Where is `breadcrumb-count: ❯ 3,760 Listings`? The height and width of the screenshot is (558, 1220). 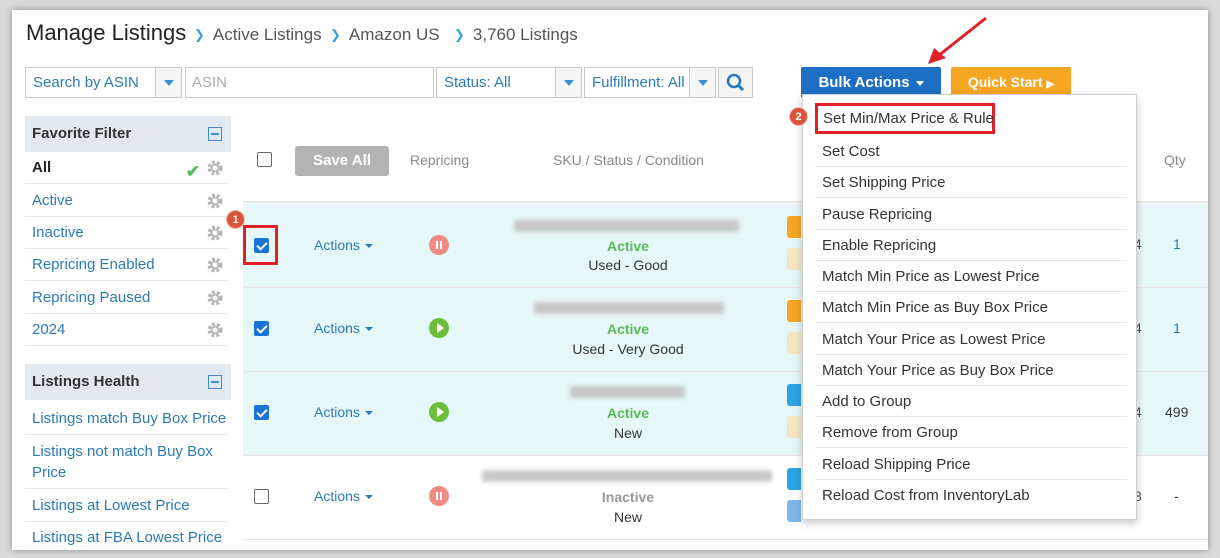 breadcrumb-count: ❯ 3,760 Listings is located at coordinates (516, 34).